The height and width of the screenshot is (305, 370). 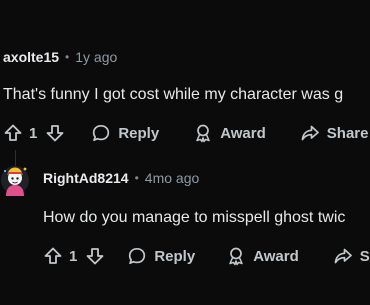 I want to click on comment-age: 4mo ago, so click(x=172, y=178).